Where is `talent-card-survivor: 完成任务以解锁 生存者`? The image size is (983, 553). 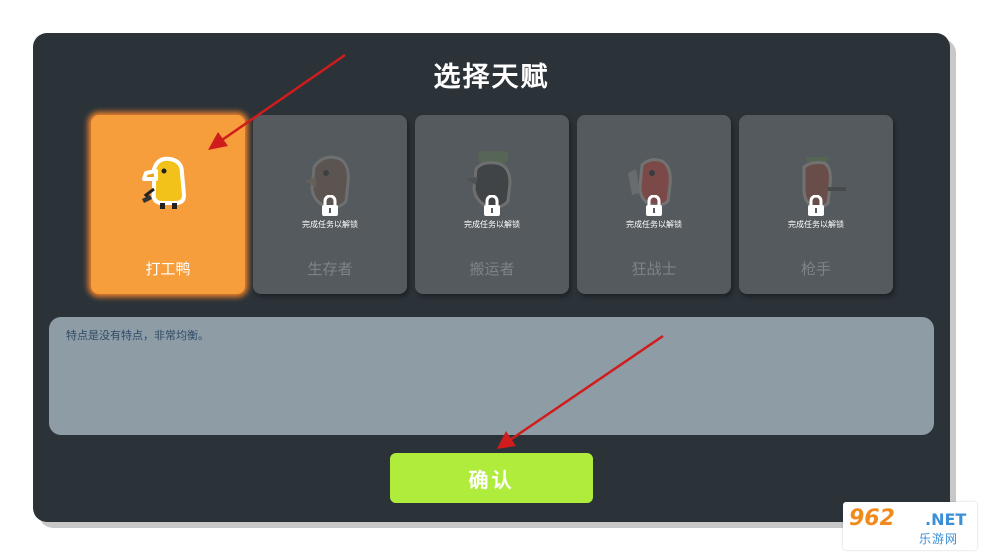 talent-card-survivor: 完成任务以解锁 生存者 is located at coordinates (330, 204).